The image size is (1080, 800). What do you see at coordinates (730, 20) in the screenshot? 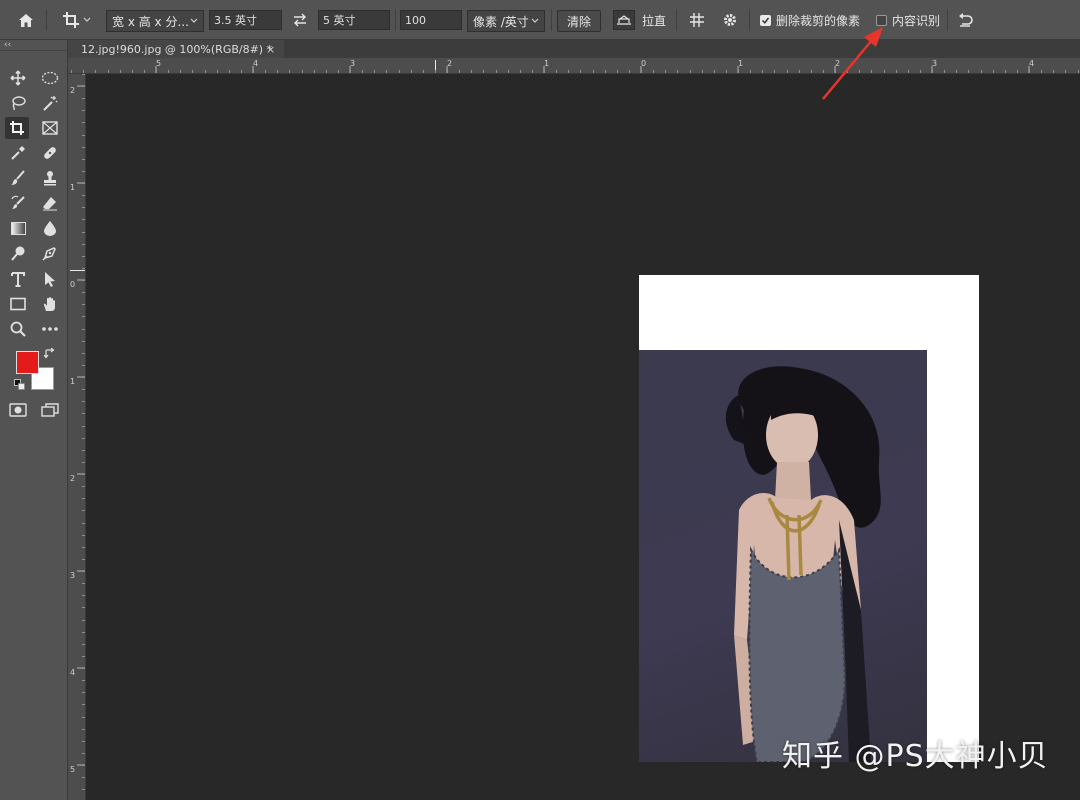
I see `gear-icon` at bounding box center [730, 20].